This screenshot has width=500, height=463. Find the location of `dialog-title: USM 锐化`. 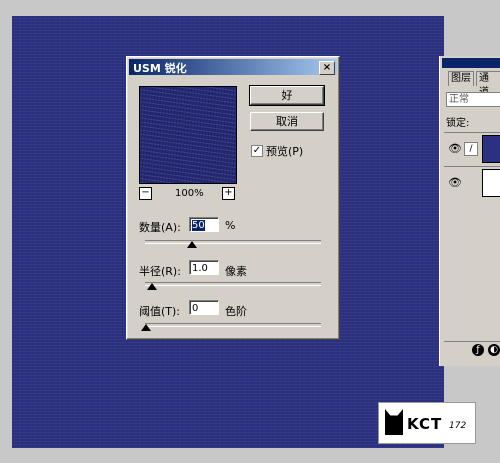

dialog-title: USM 锐化 is located at coordinates (160, 68).